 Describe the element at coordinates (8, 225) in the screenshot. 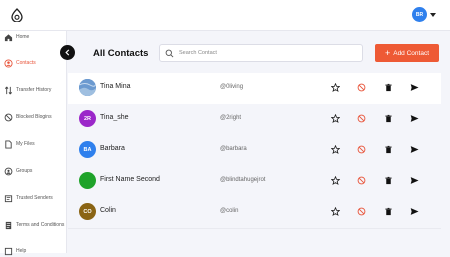

I see `terms-icon` at that location.